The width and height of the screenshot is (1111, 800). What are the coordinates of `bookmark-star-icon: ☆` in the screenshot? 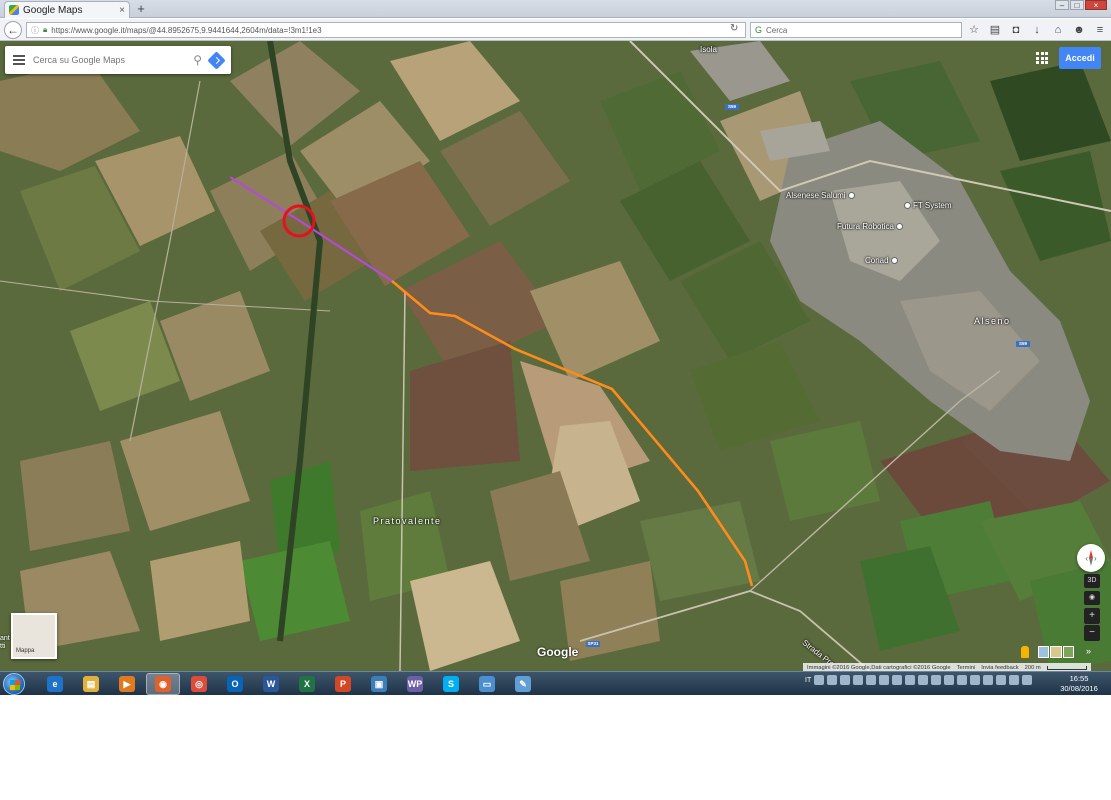 It's located at (974, 30).